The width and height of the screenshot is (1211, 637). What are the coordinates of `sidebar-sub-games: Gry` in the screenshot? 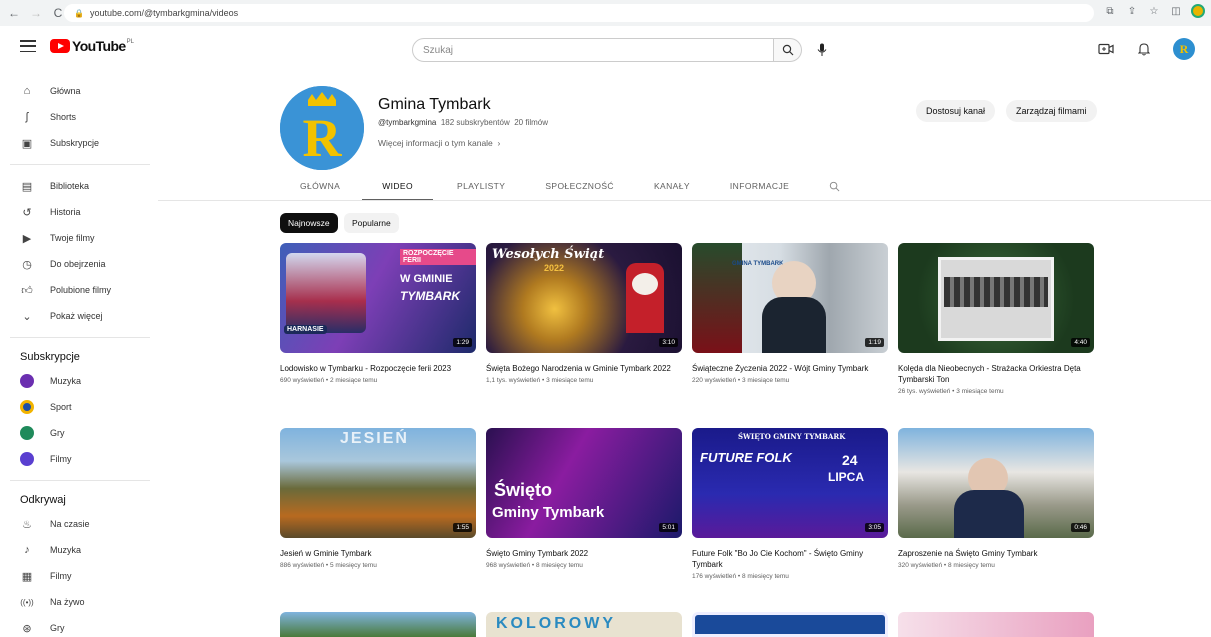 It's located at (75, 433).